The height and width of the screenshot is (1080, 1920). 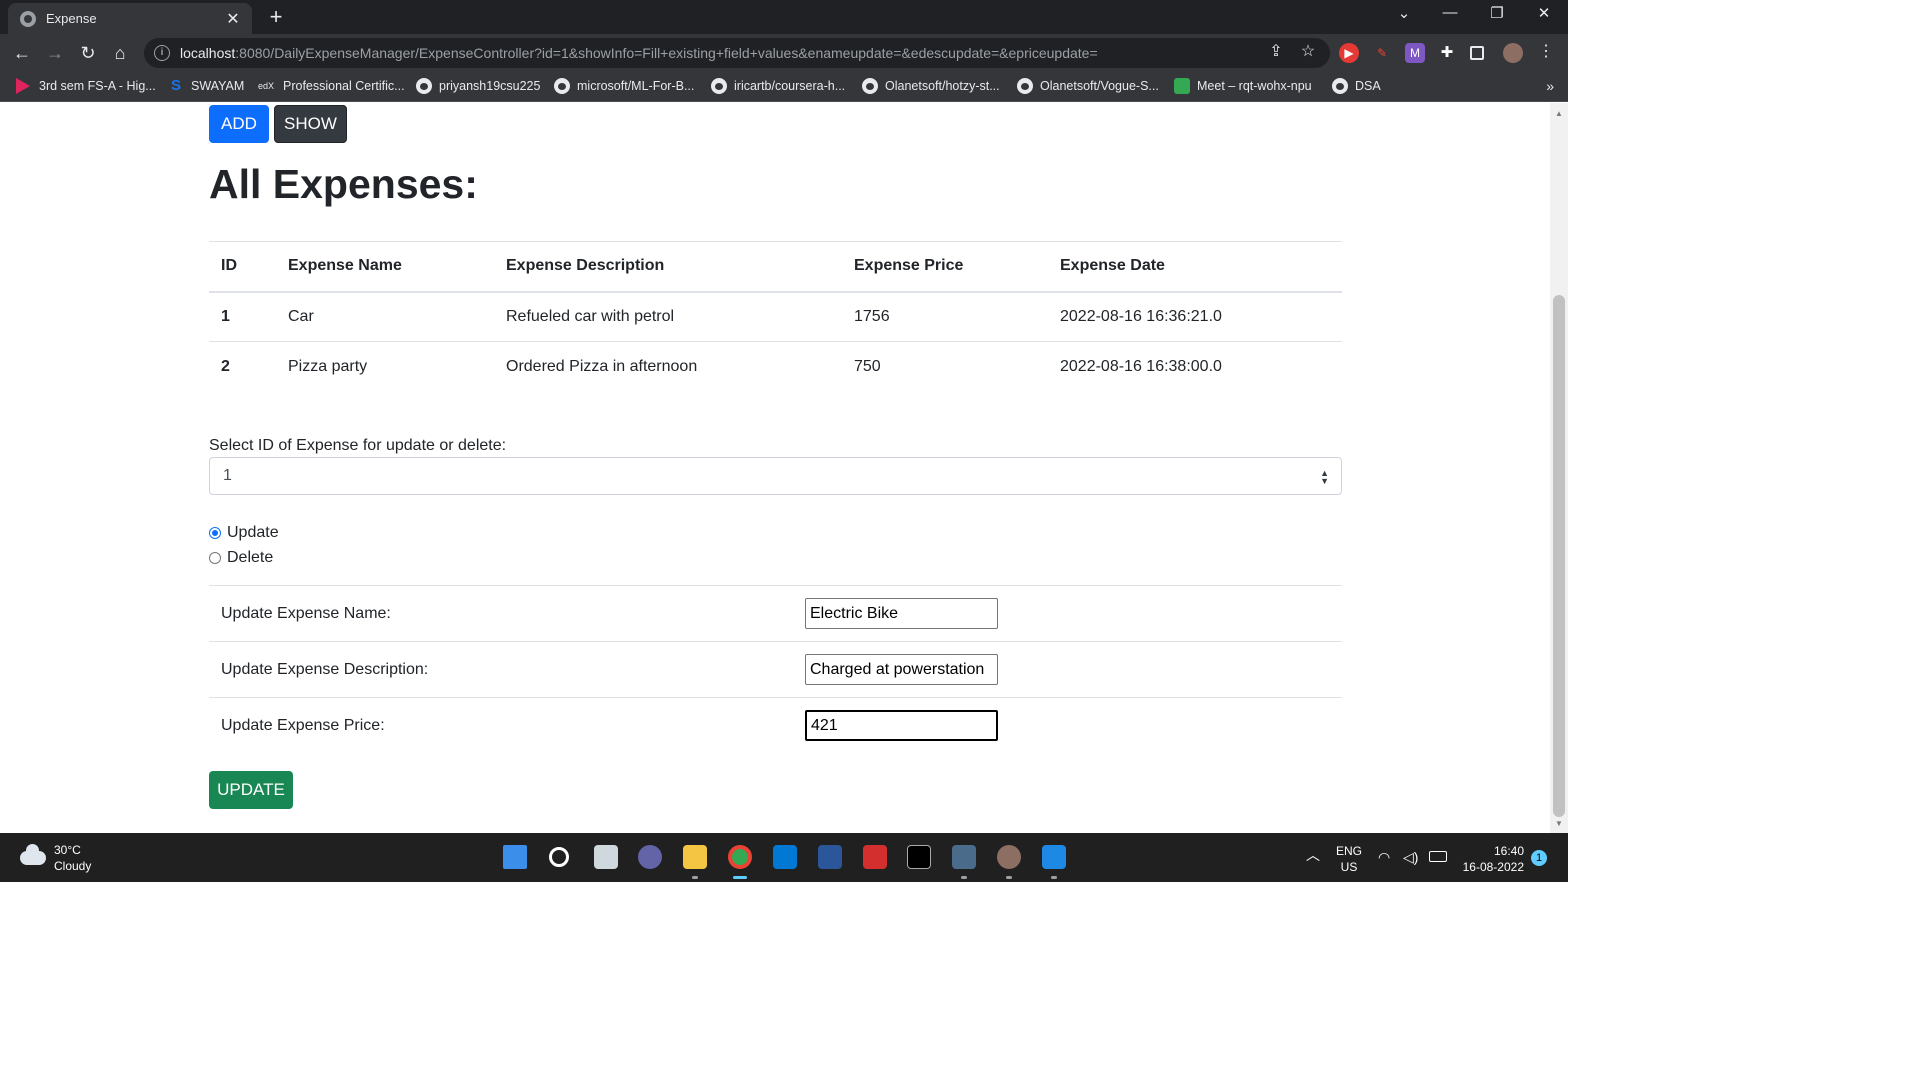 What do you see at coordinates (1559, 556) in the screenshot?
I see `scrollbar-thumb` at bounding box center [1559, 556].